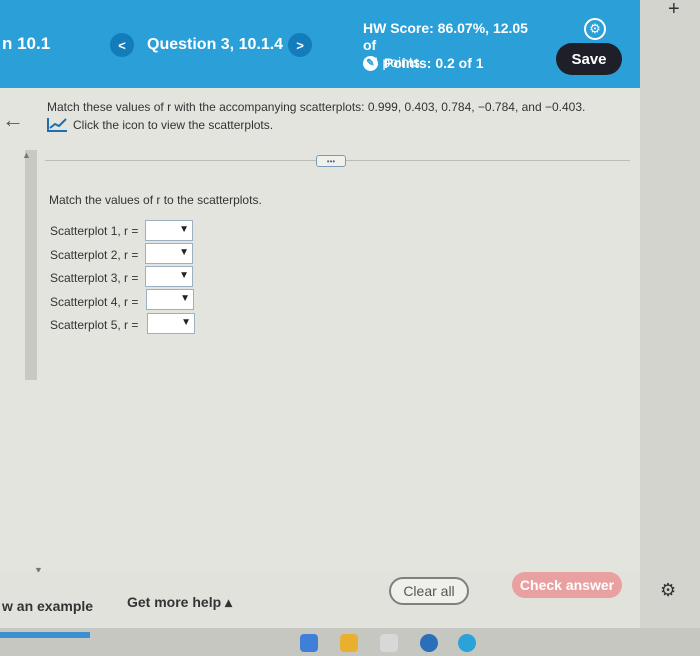 The width and height of the screenshot is (700, 656). I want to click on check-answer-button: Check answer, so click(567, 585).